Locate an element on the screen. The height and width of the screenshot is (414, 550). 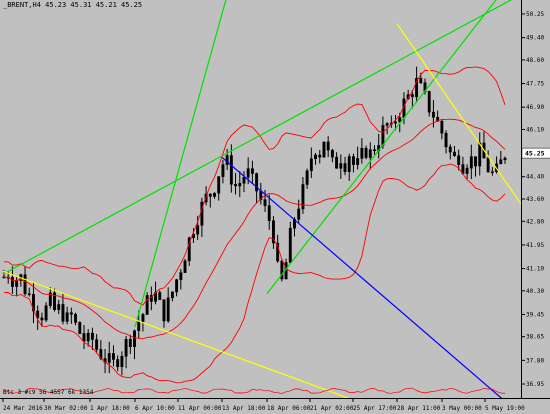
price-tick-label: 42.80 is located at coordinates (535, 221).